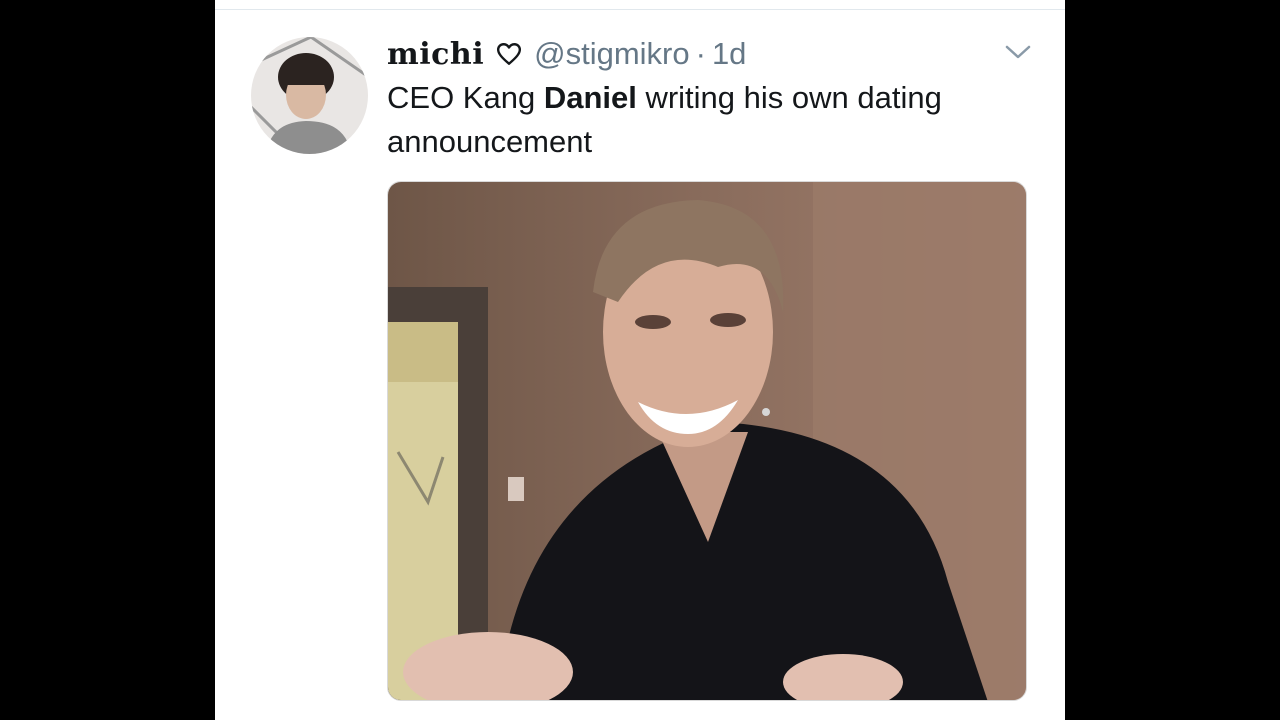  I want to click on avatar, so click(309, 95).